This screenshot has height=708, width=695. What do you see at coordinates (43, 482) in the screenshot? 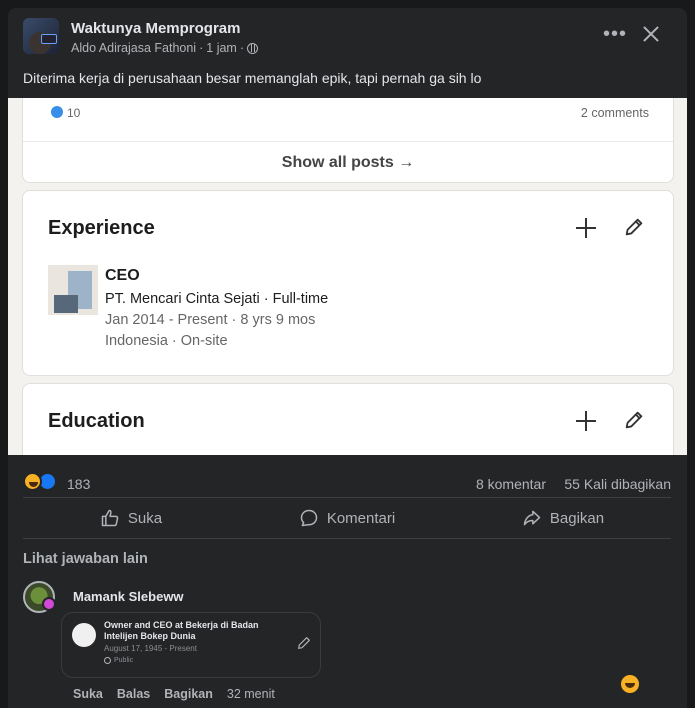
I see `reaction-icons` at bounding box center [43, 482].